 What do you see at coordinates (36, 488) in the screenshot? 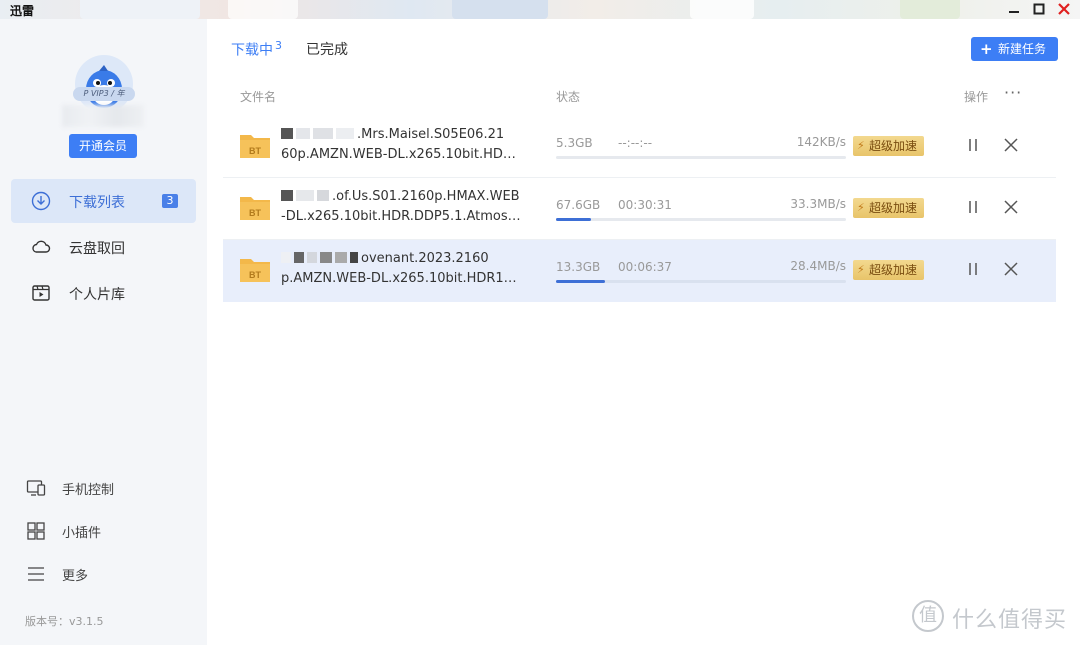
I see `phone-control-icon` at bounding box center [36, 488].